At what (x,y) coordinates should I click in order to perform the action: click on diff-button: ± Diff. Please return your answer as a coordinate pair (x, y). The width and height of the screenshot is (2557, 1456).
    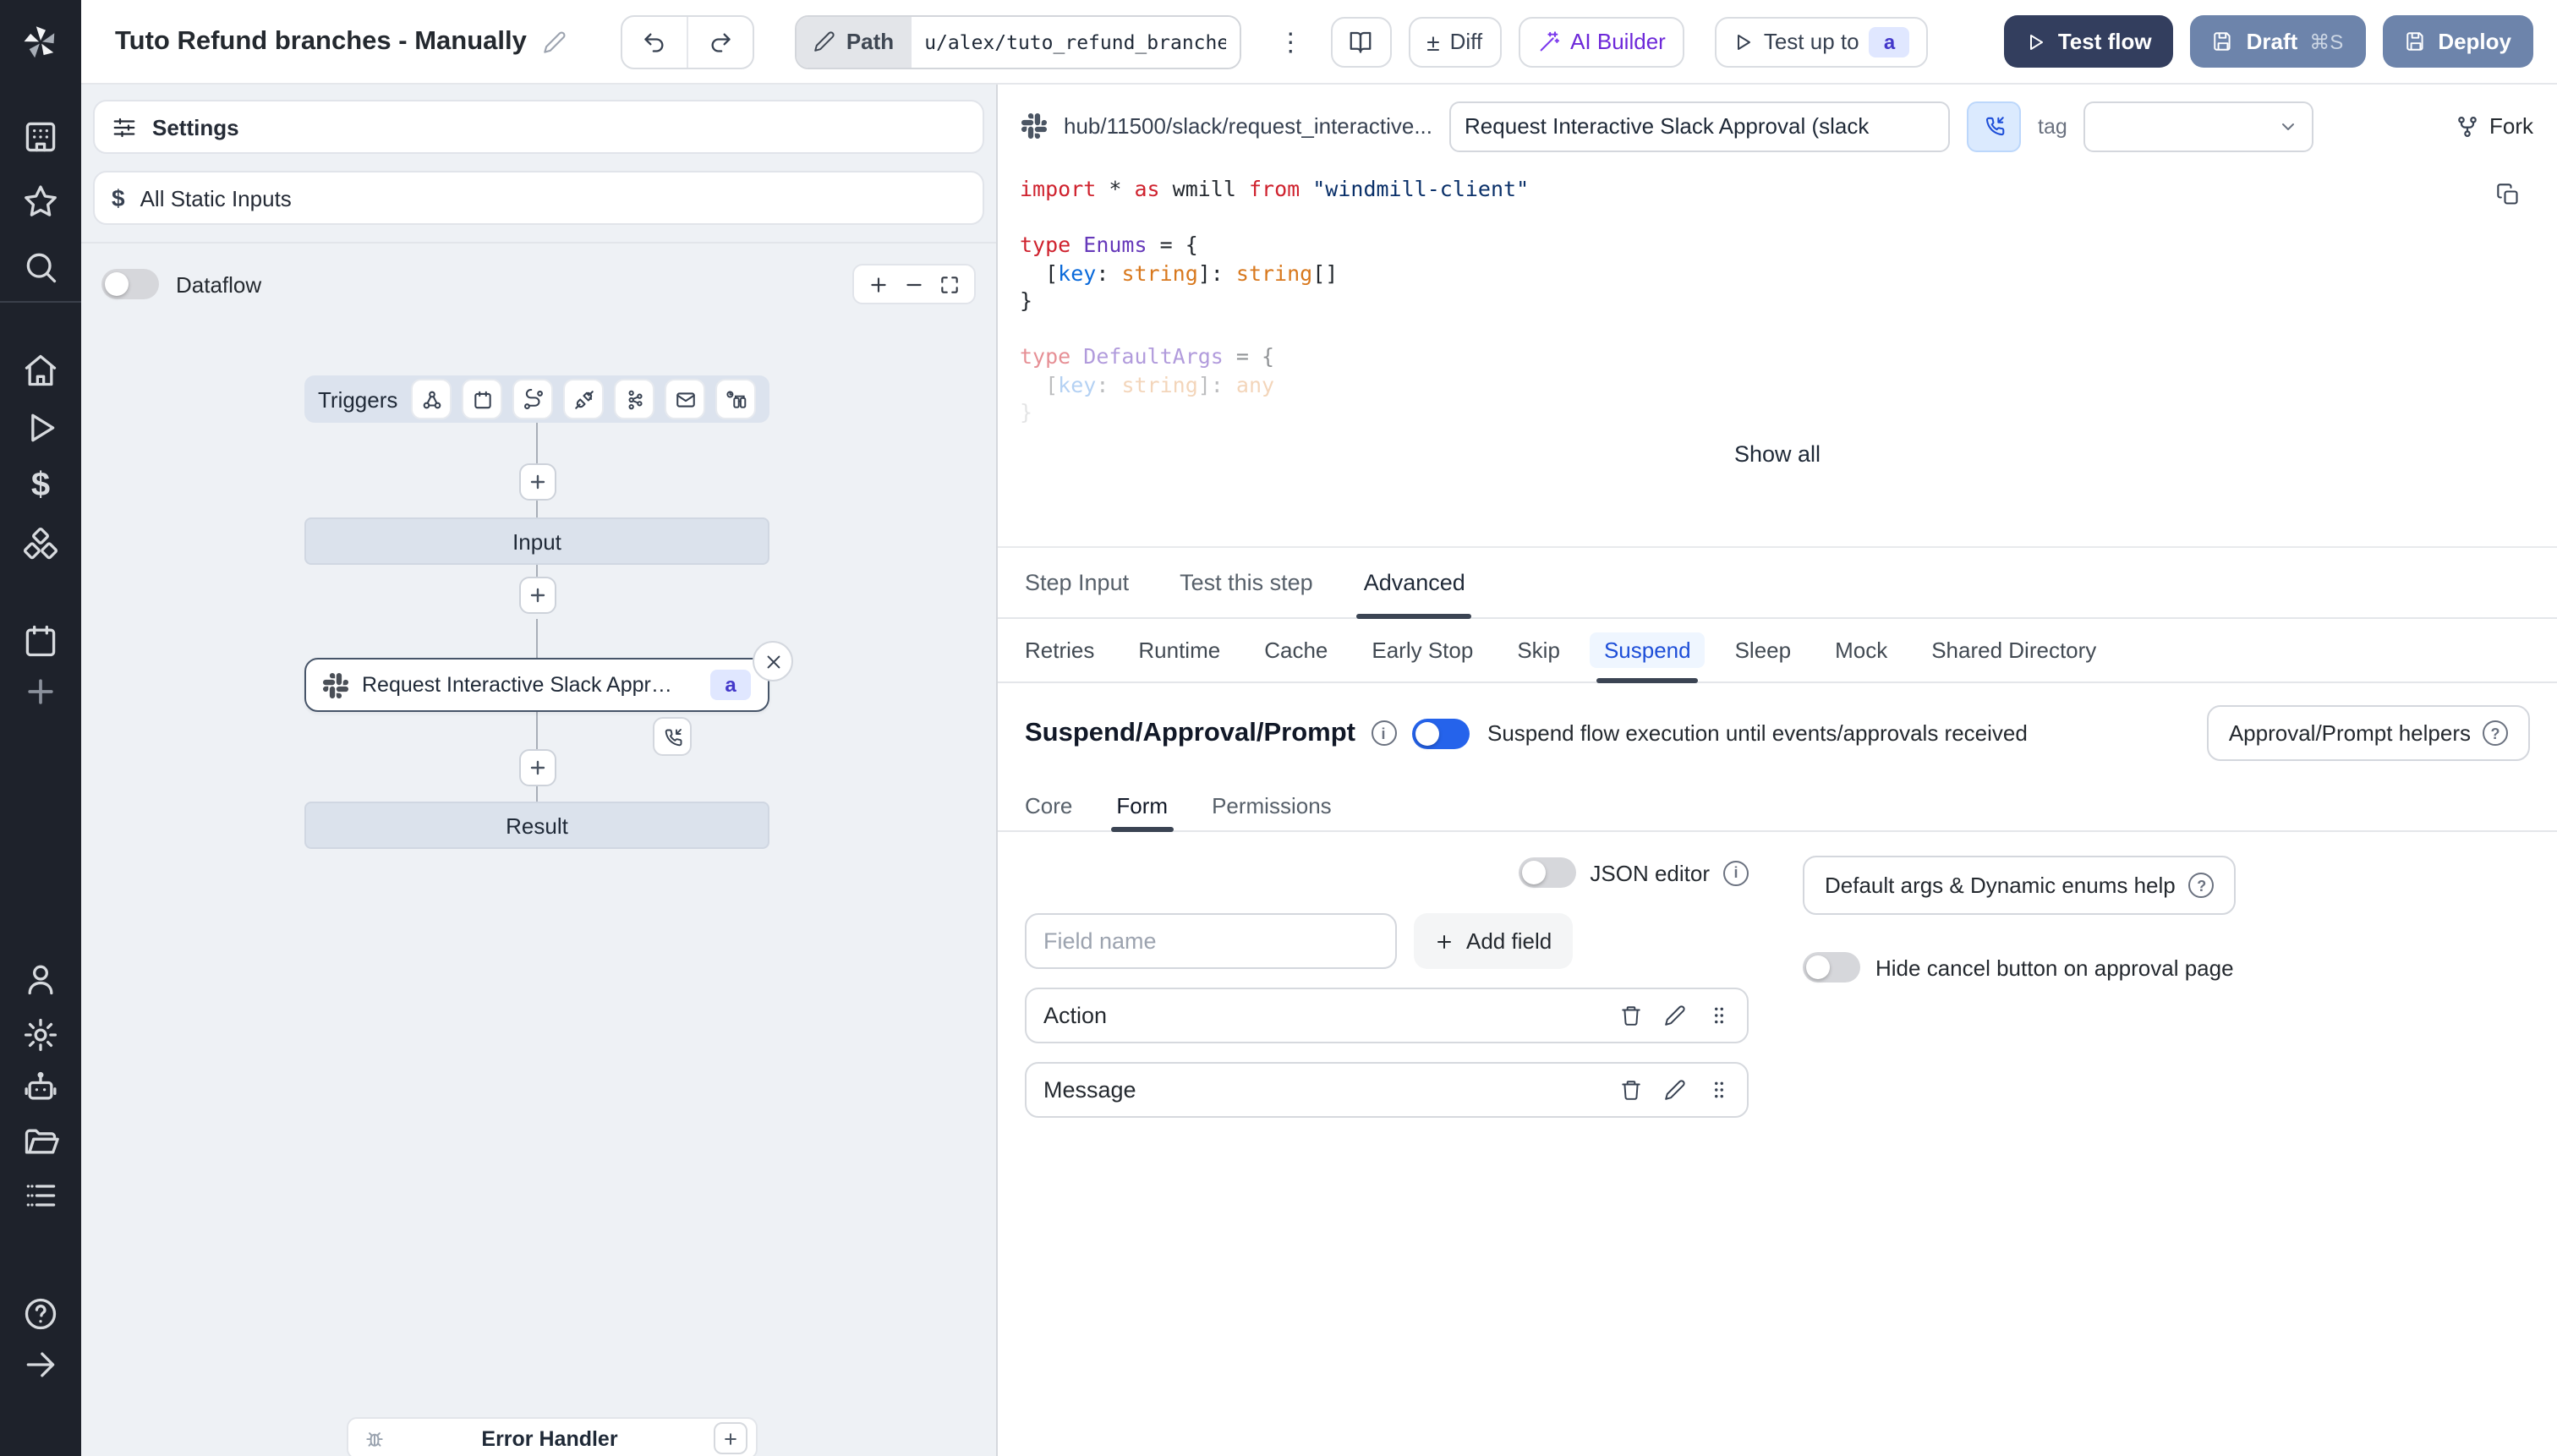
    Looking at the image, I should click on (1455, 41).